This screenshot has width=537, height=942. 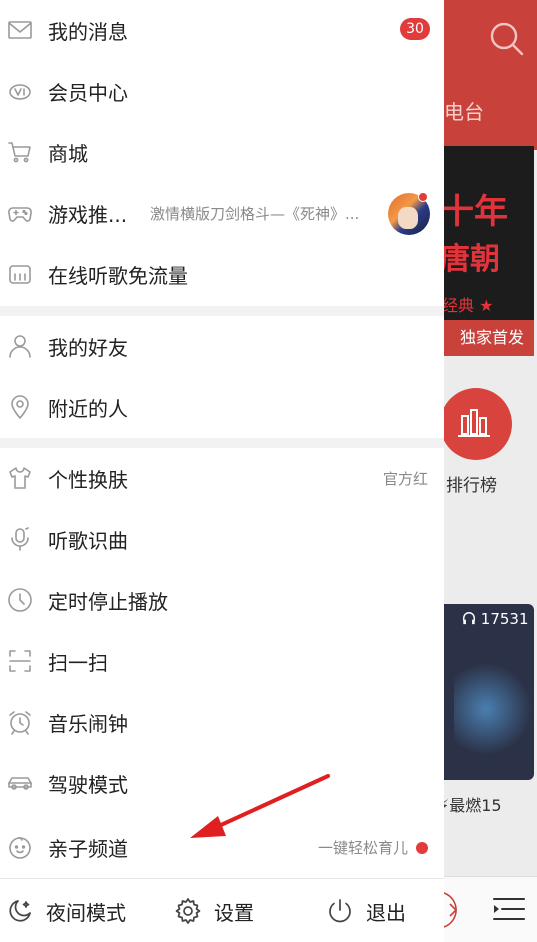 I want to click on menu-item-label: 会员中心, so click(x=88, y=92).